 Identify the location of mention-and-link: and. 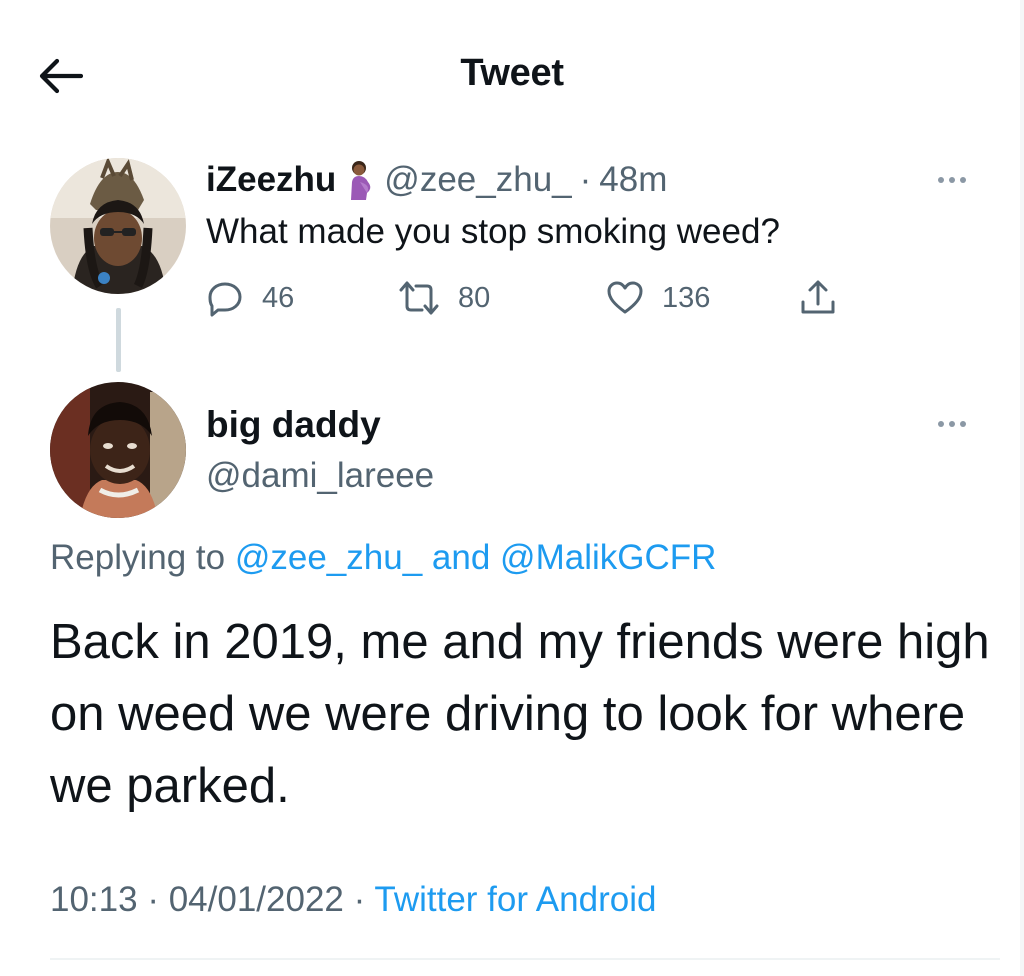
(461, 557).